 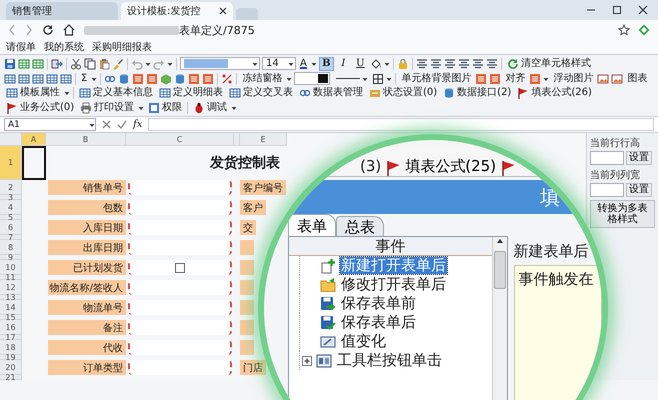 What do you see at coordinates (403, 93) in the screenshot?
I see `command-button: 状态设置(0)` at bounding box center [403, 93].